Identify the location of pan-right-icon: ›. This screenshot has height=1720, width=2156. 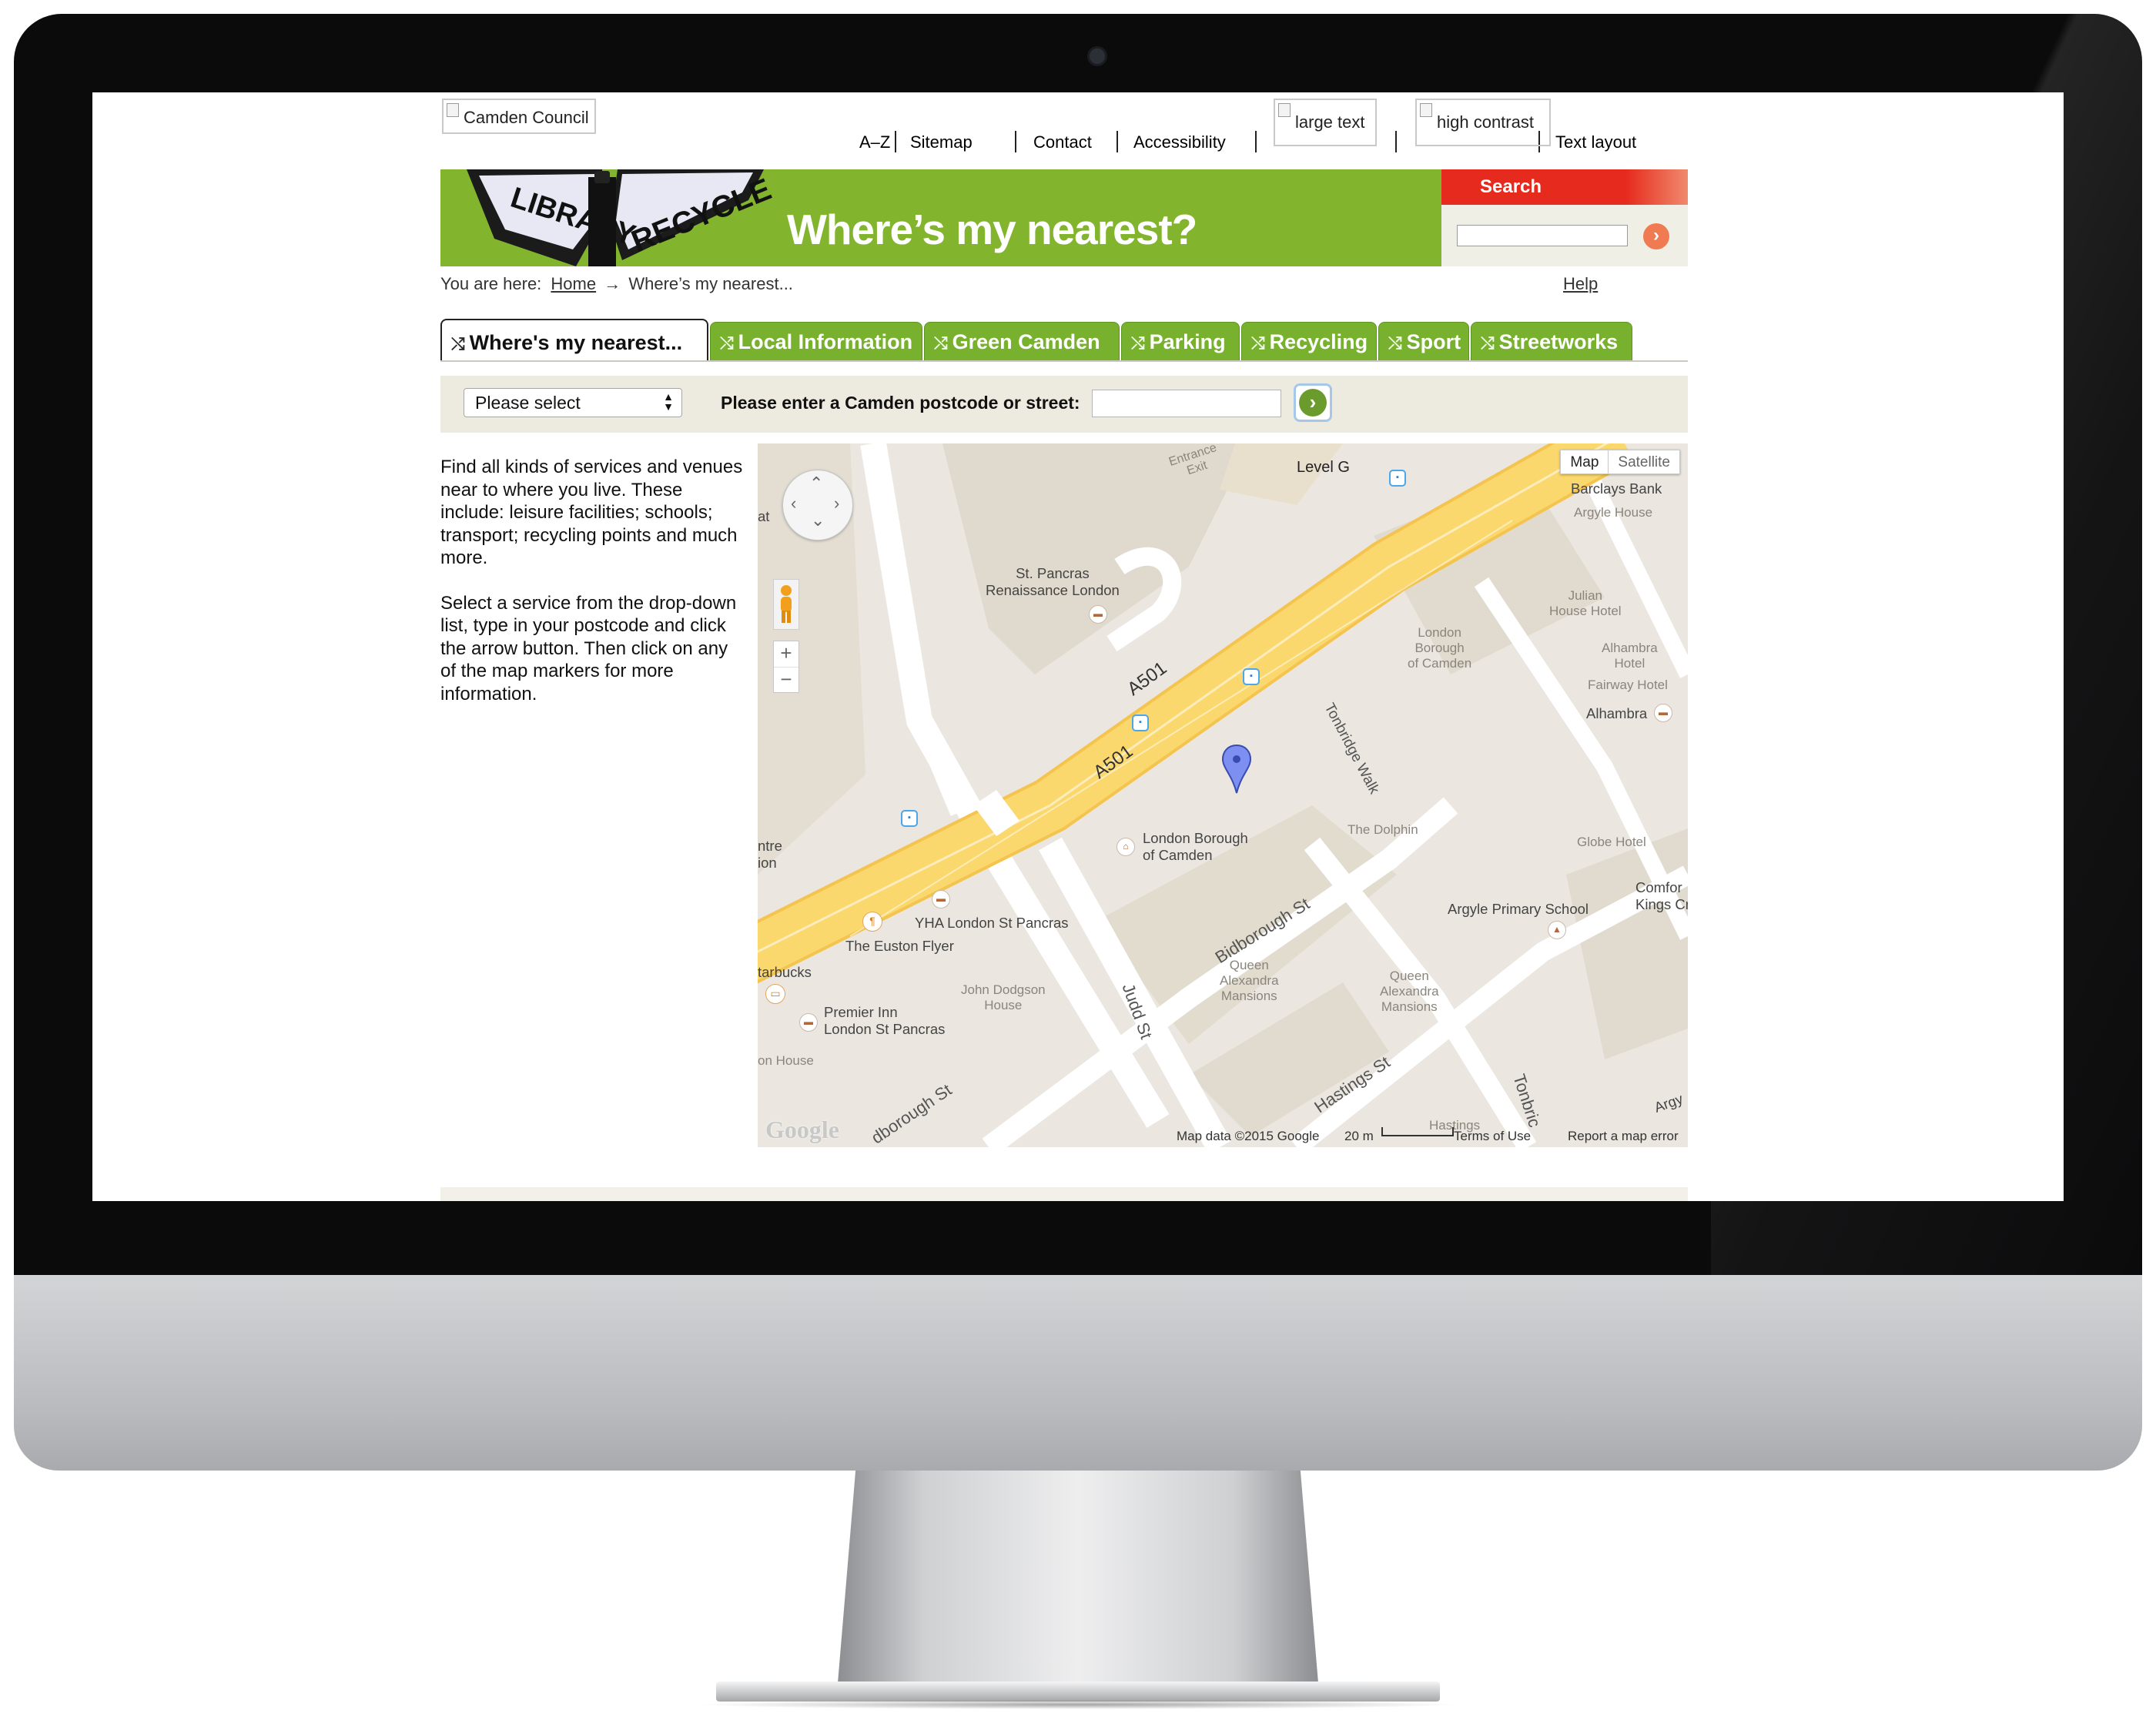
(836, 504).